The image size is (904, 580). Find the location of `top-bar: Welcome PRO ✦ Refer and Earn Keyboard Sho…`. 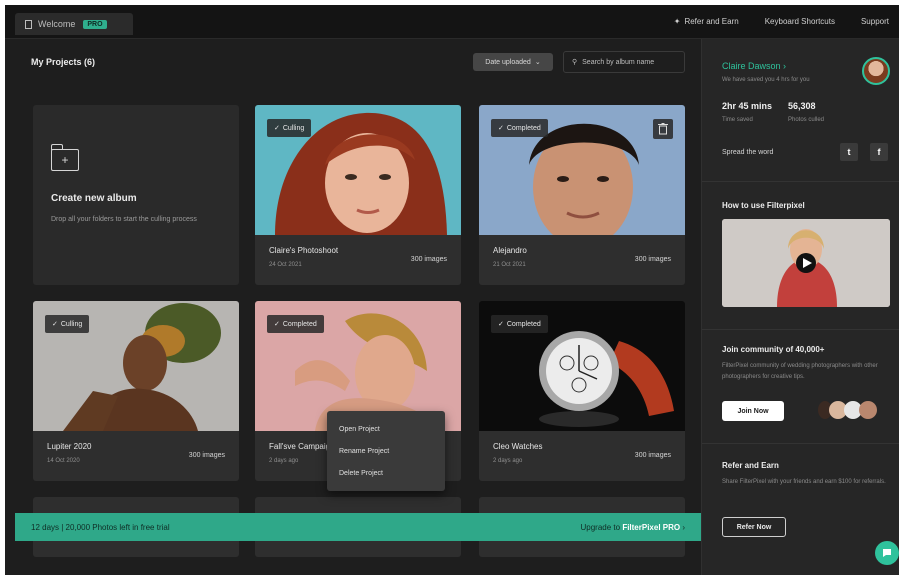

top-bar: Welcome PRO ✦ Refer and Earn Keyboard Sho… is located at coordinates (452, 22).